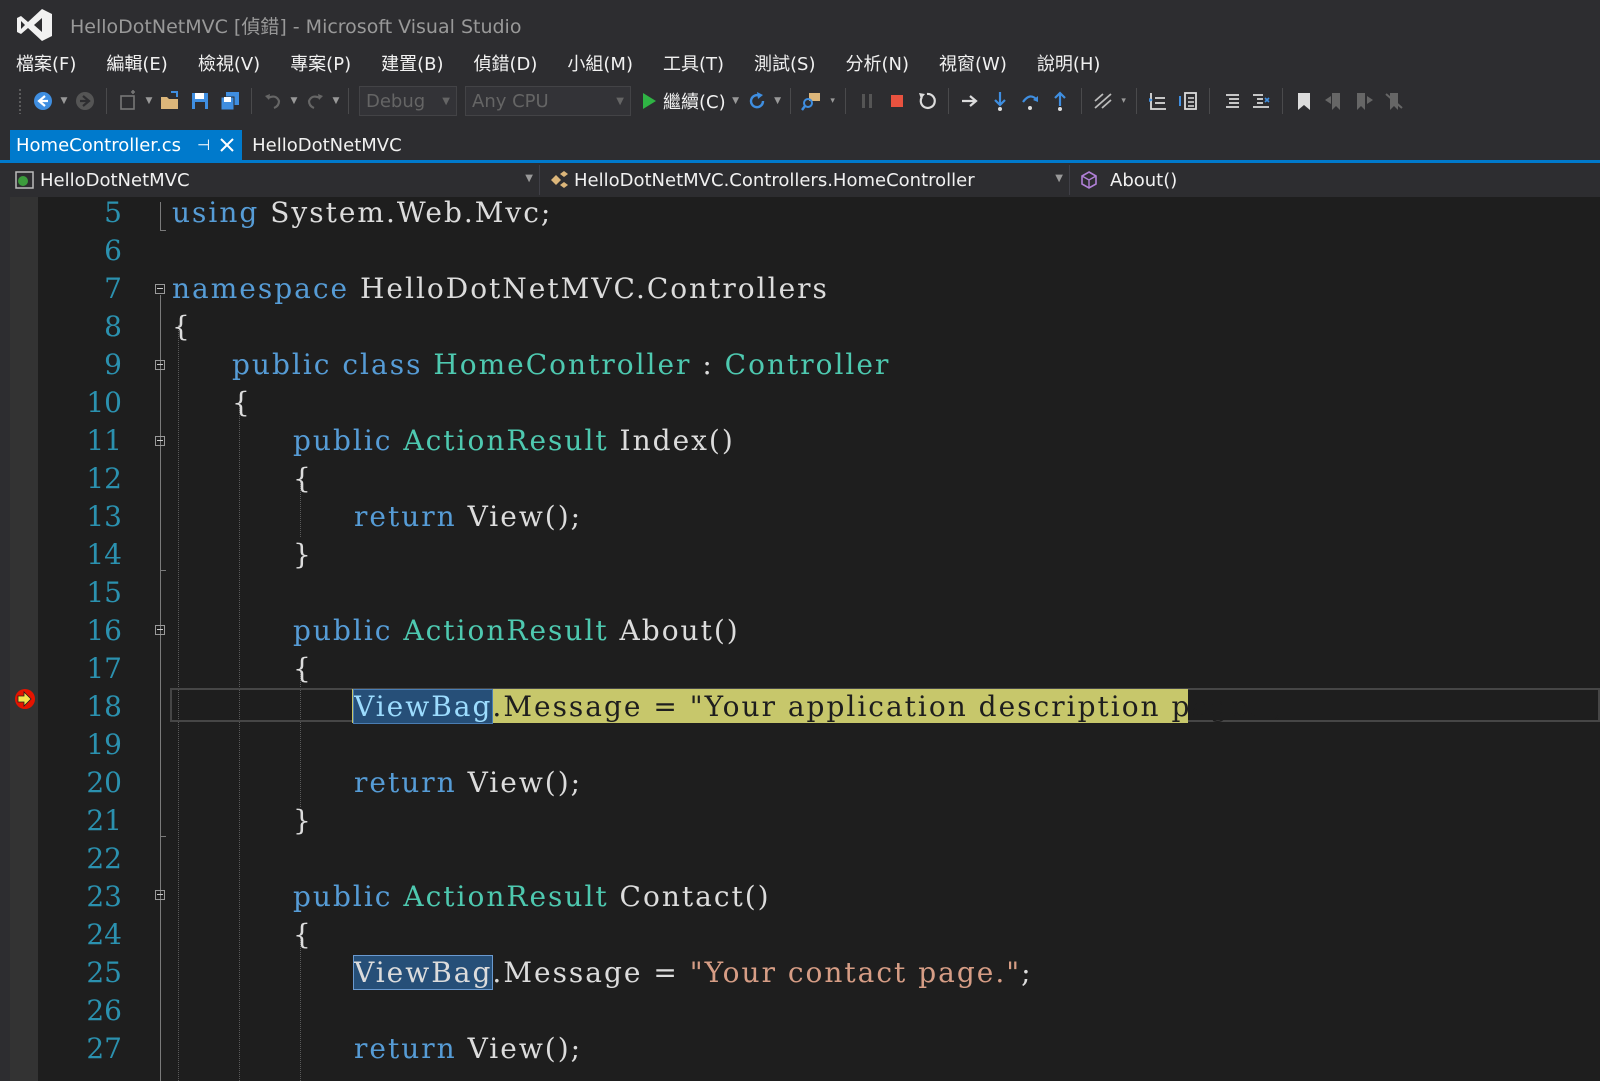 This screenshot has height=1081, width=1600. What do you see at coordinates (1124, 101) in the screenshot?
I see `hot-reload-dropdown: ▾` at bounding box center [1124, 101].